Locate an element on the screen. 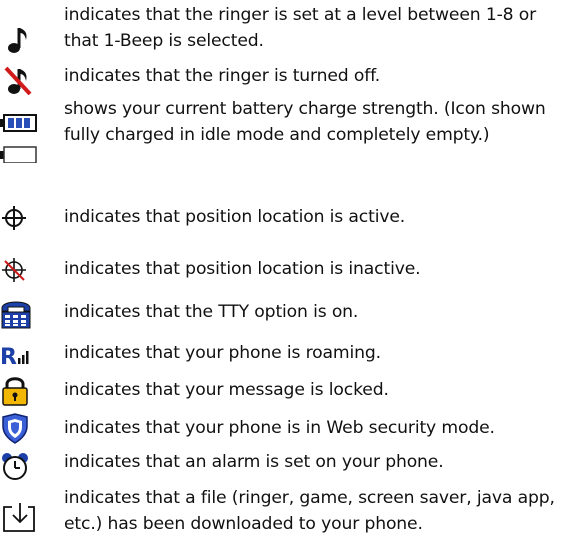 The width and height of the screenshot is (566, 559). roaming-icon-letter: R is located at coordinates (8, 357).